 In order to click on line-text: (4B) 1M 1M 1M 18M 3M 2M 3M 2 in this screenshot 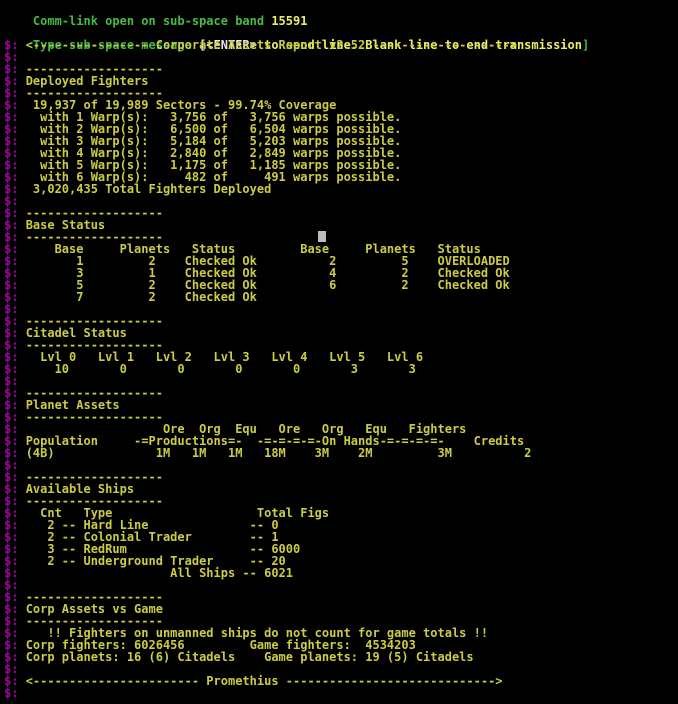, I will do `click(278, 453)`.